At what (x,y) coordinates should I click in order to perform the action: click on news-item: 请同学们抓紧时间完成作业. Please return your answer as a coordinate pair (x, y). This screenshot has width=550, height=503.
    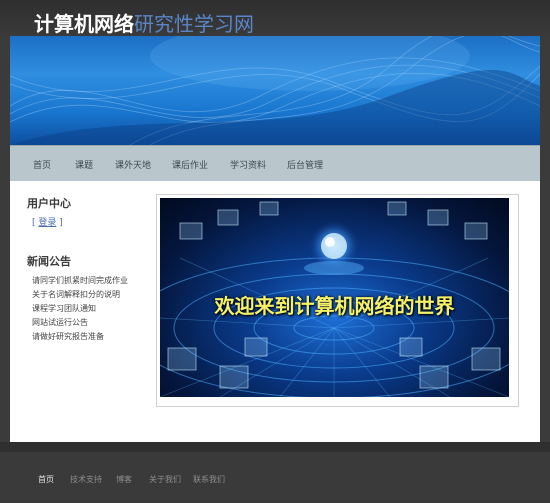
    Looking at the image, I should click on (80, 281).